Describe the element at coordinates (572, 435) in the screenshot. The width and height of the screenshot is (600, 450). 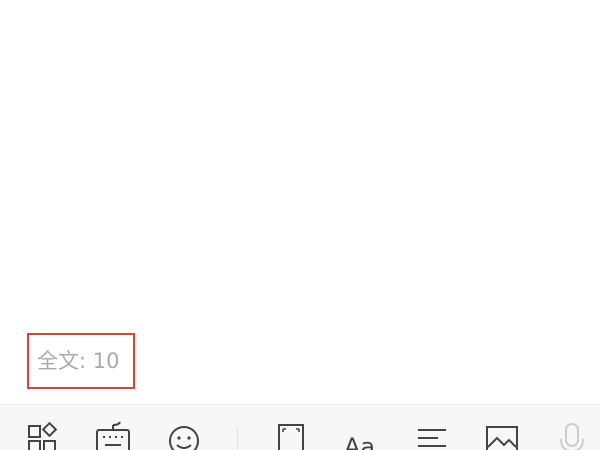
I see `voice-mic-icon` at that location.